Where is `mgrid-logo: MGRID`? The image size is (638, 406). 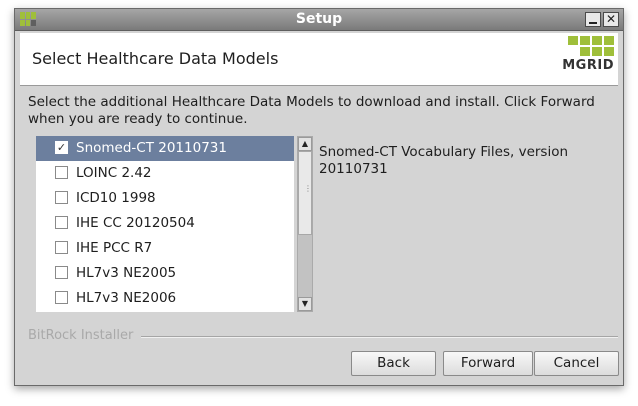
mgrid-logo: MGRID is located at coordinates (588, 59).